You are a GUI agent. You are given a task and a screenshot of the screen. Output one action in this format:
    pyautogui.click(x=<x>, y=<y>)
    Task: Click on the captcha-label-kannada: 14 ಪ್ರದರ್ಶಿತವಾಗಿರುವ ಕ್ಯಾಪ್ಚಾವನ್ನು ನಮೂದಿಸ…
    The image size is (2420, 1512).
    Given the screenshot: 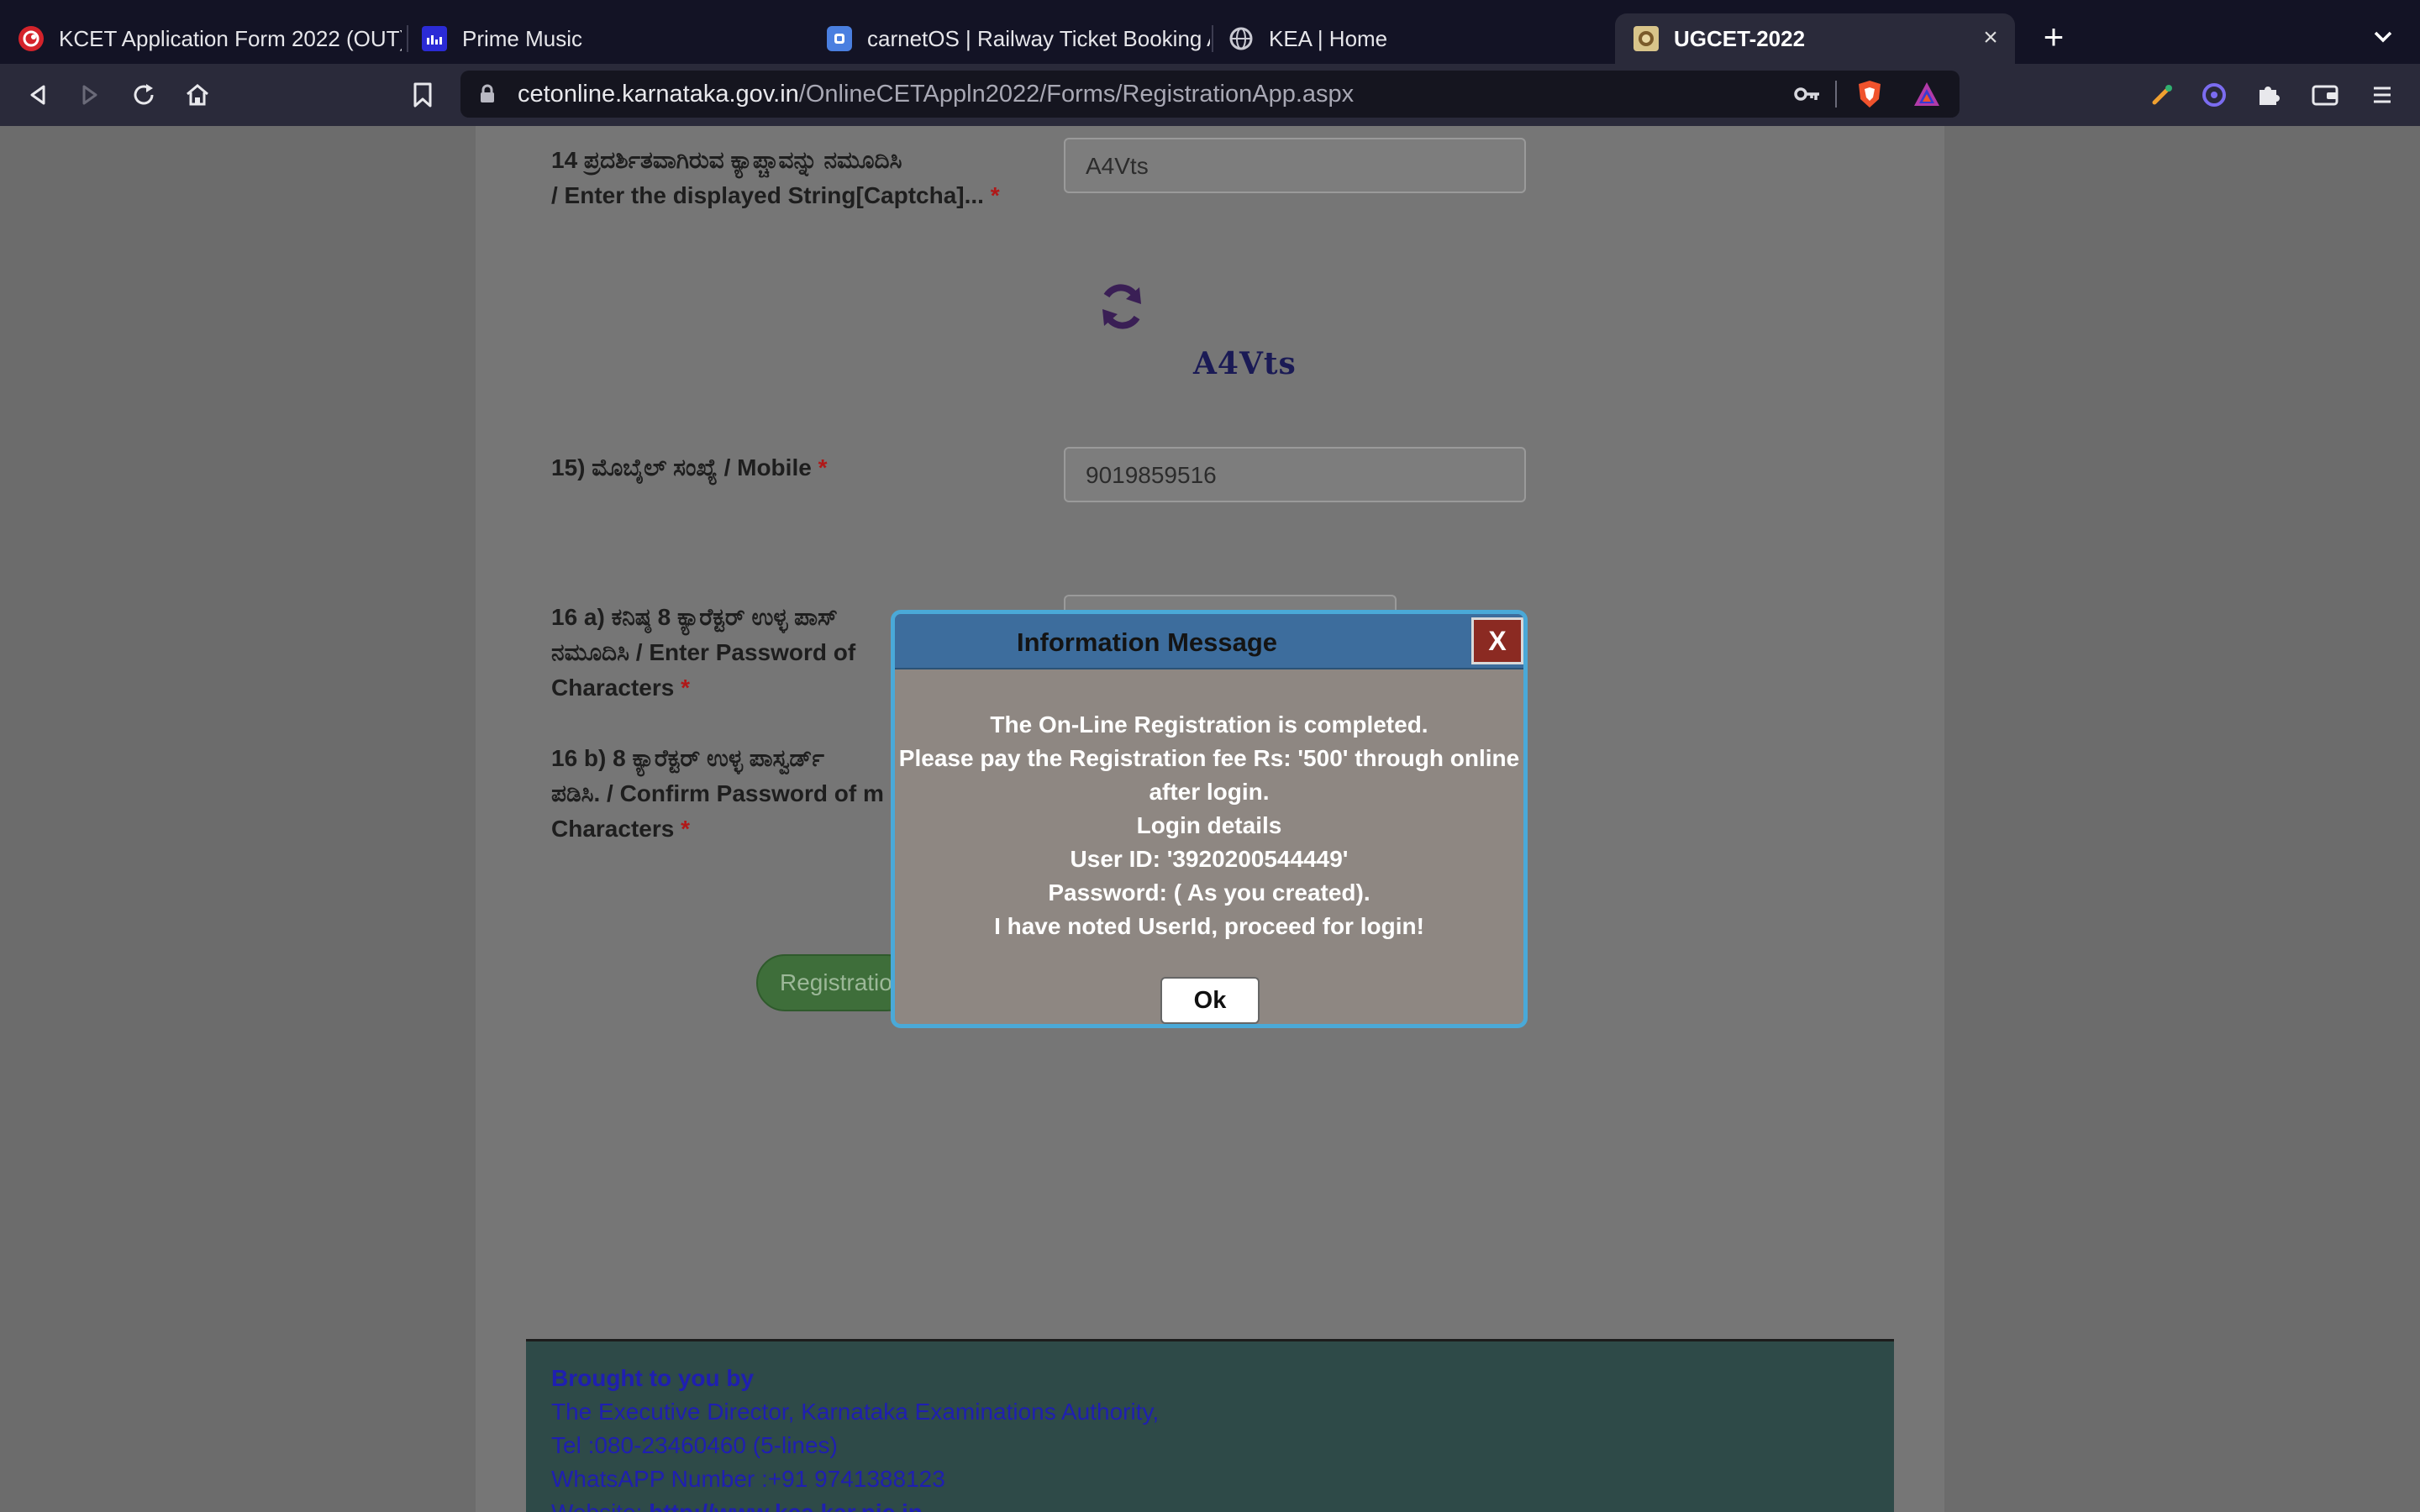 What is the action you would take?
    pyautogui.click(x=726, y=160)
    